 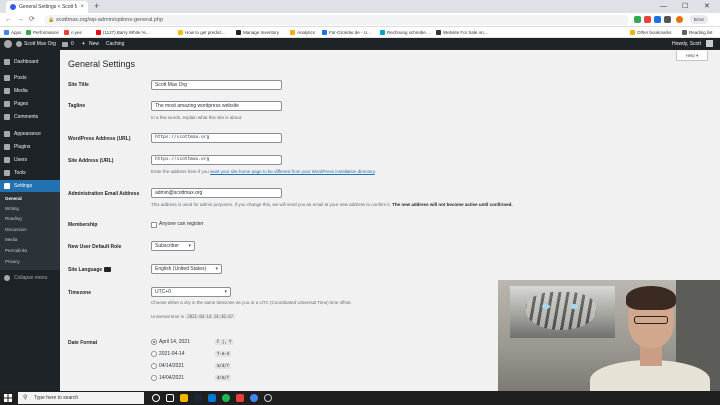 I want to click on site-language-select: English (United States) ▾, so click(x=186, y=269).